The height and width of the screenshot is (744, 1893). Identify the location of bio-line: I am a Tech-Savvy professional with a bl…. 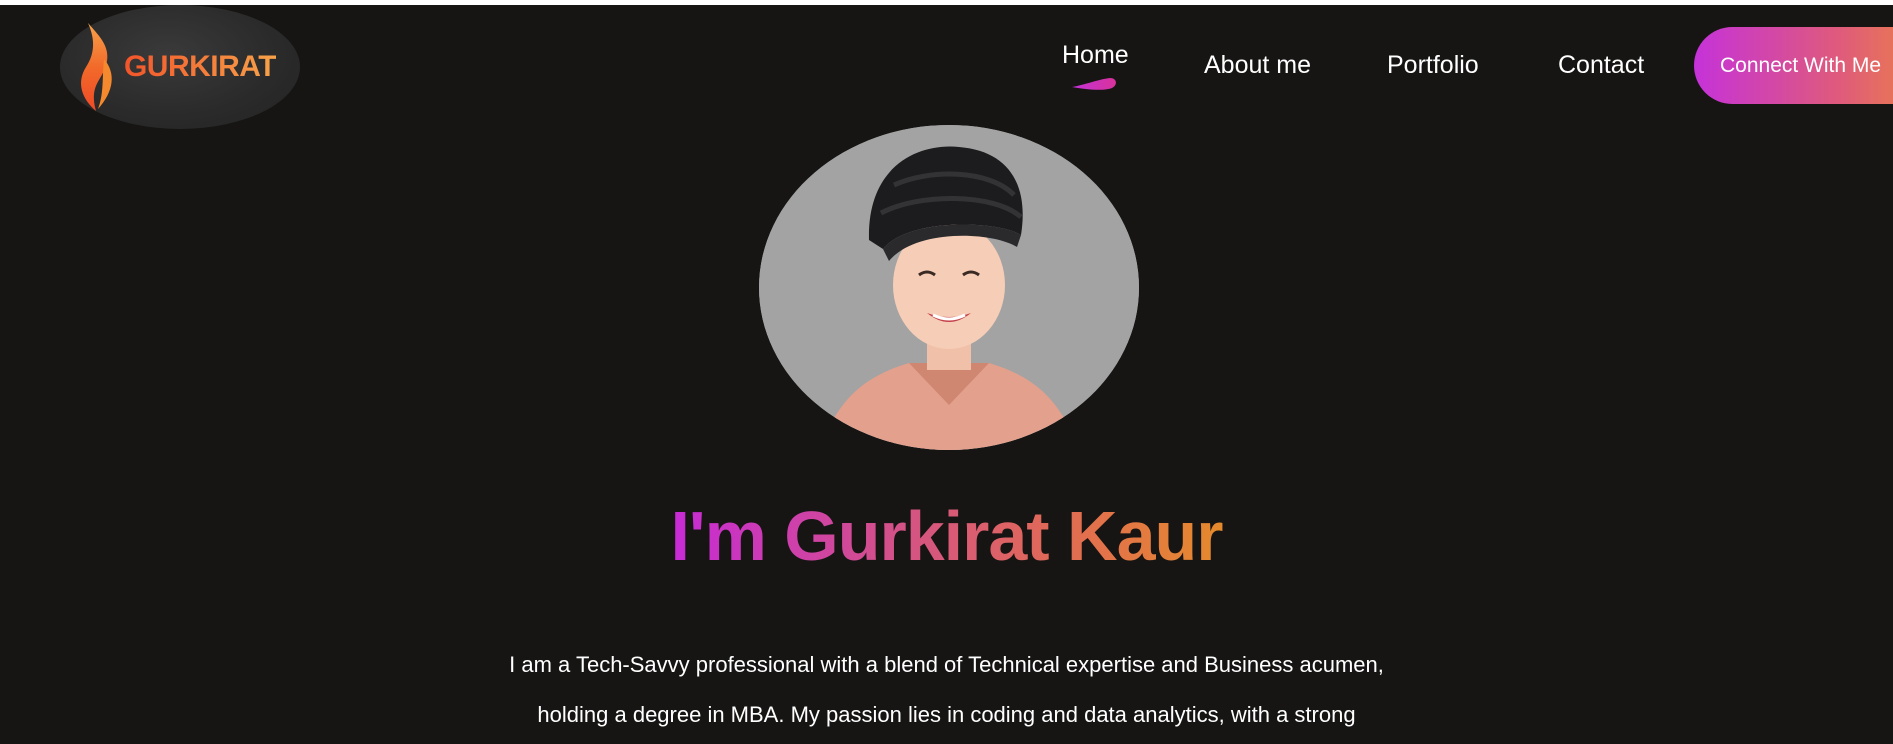
(946, 664).